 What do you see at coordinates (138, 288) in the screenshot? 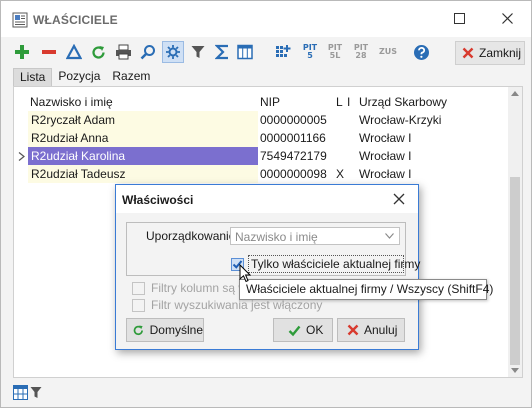
I see `filter-columns-checkbox` at bounding box center [138, 288].